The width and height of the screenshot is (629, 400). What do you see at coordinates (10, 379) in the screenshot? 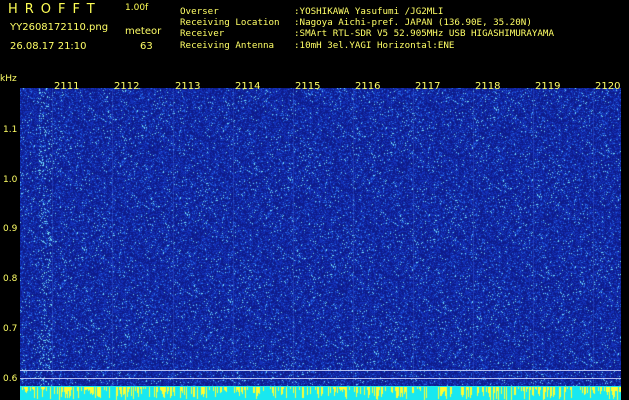
I see `y-tick-label: 0.6` at bounding box center [10, 379].